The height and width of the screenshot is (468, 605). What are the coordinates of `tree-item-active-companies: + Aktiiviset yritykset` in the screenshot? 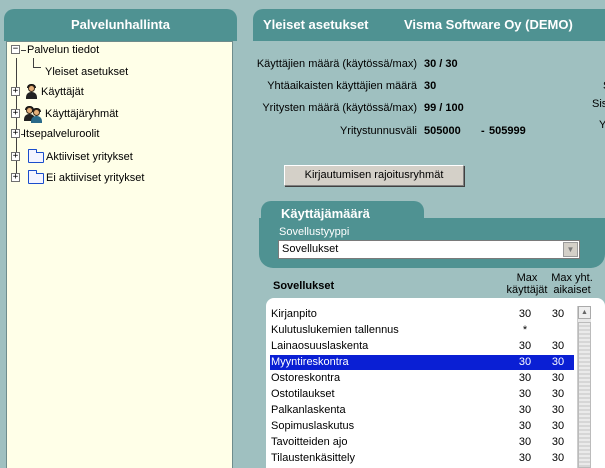 It's located at (90, 157).